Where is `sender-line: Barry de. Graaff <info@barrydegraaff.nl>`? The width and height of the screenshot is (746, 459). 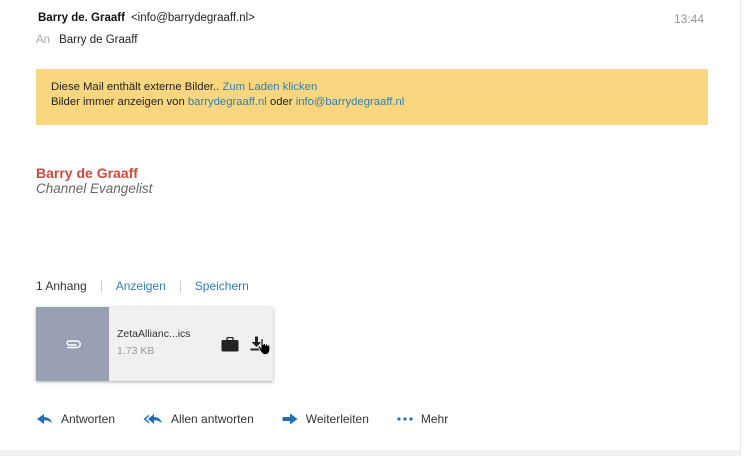
sender-line: Barry de. Graaff <info@barrydegraaff.nl> is located at coordinates (146, 18).